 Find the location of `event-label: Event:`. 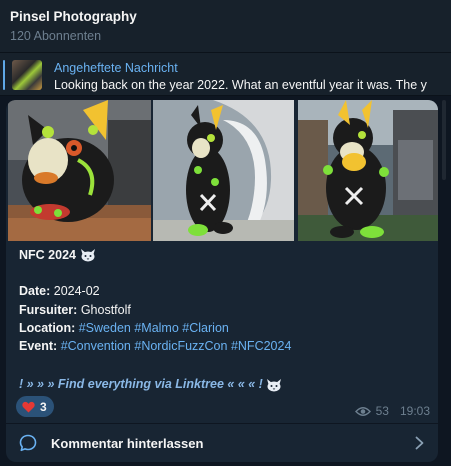

event-label: Event: is located at coordinates (38, 345).